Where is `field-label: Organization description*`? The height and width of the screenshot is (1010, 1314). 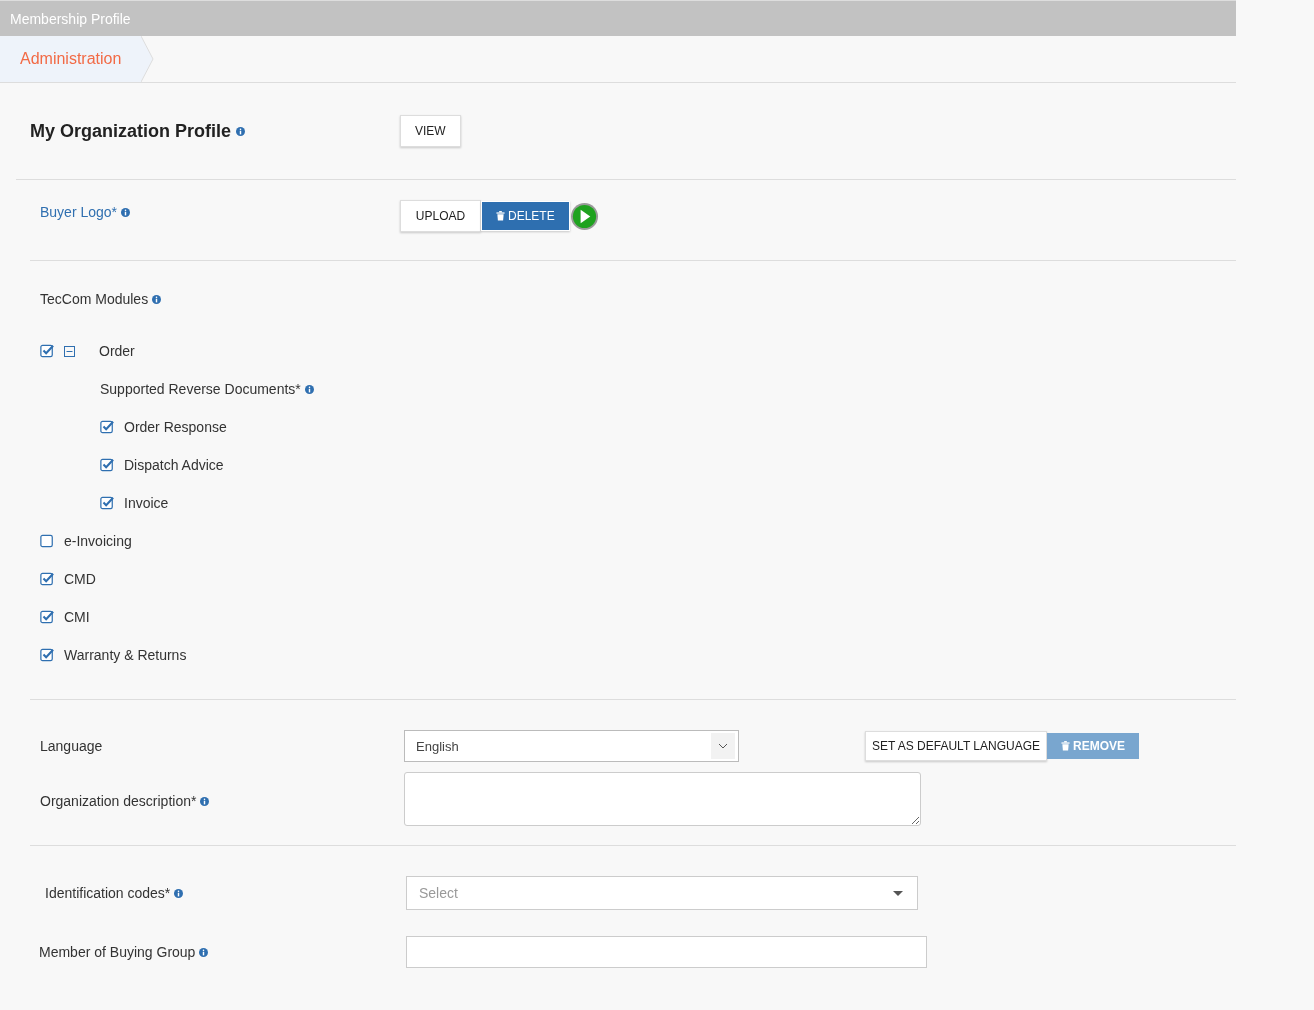 field-label: Organization description* is located at coordinates (118, 801).